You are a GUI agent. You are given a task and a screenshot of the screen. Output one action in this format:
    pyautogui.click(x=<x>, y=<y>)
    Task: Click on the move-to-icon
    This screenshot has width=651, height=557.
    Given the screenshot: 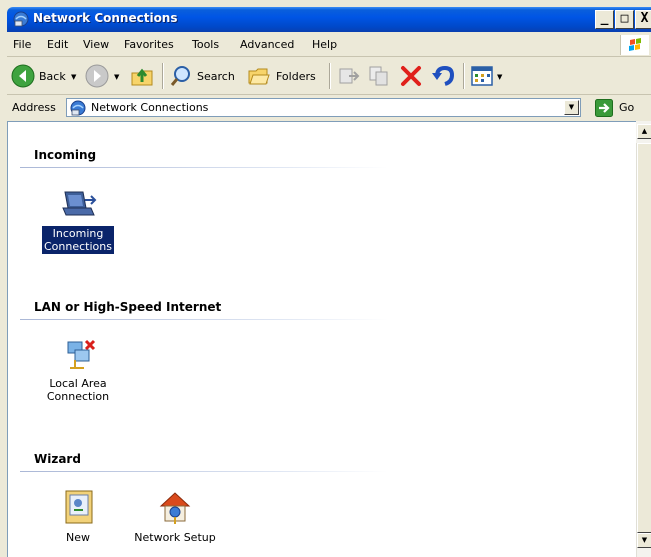 What is the action you would take?
    pyautogui.click(x=349, y=76)
    